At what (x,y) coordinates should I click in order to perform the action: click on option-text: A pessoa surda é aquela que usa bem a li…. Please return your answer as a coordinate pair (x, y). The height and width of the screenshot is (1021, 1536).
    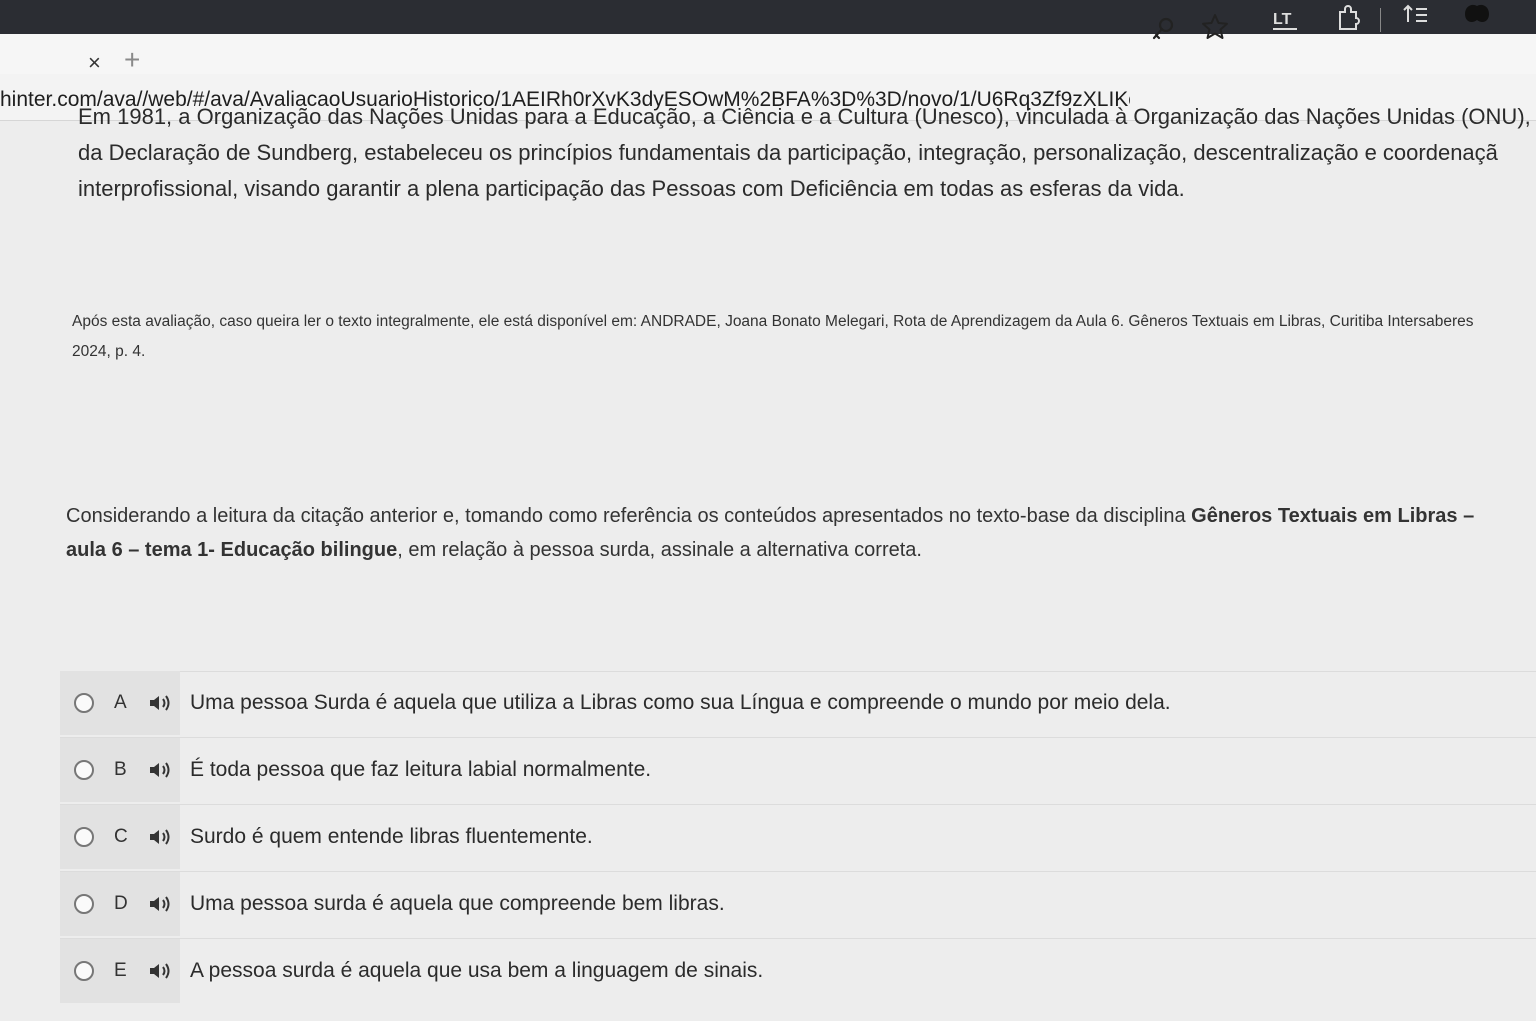
    Looking at the image, I should click on (477, 970).